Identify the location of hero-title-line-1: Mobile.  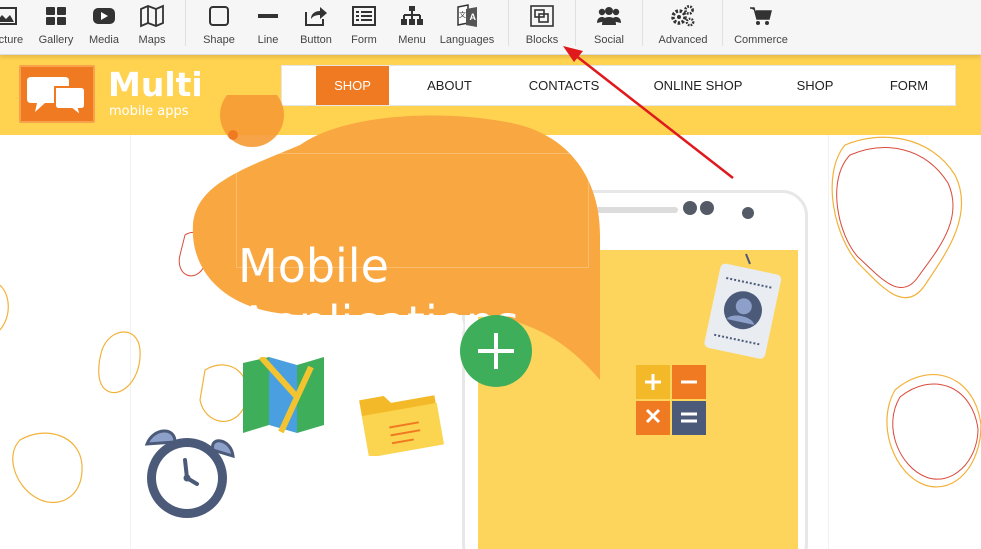
(313, 266).